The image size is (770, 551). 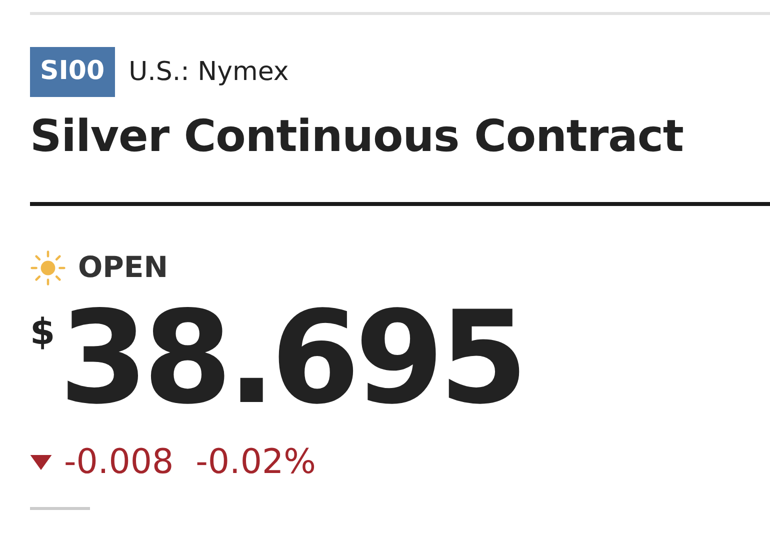 I want to click on exchange-label: U.S.: Nymex, so click(x=208, y=71).